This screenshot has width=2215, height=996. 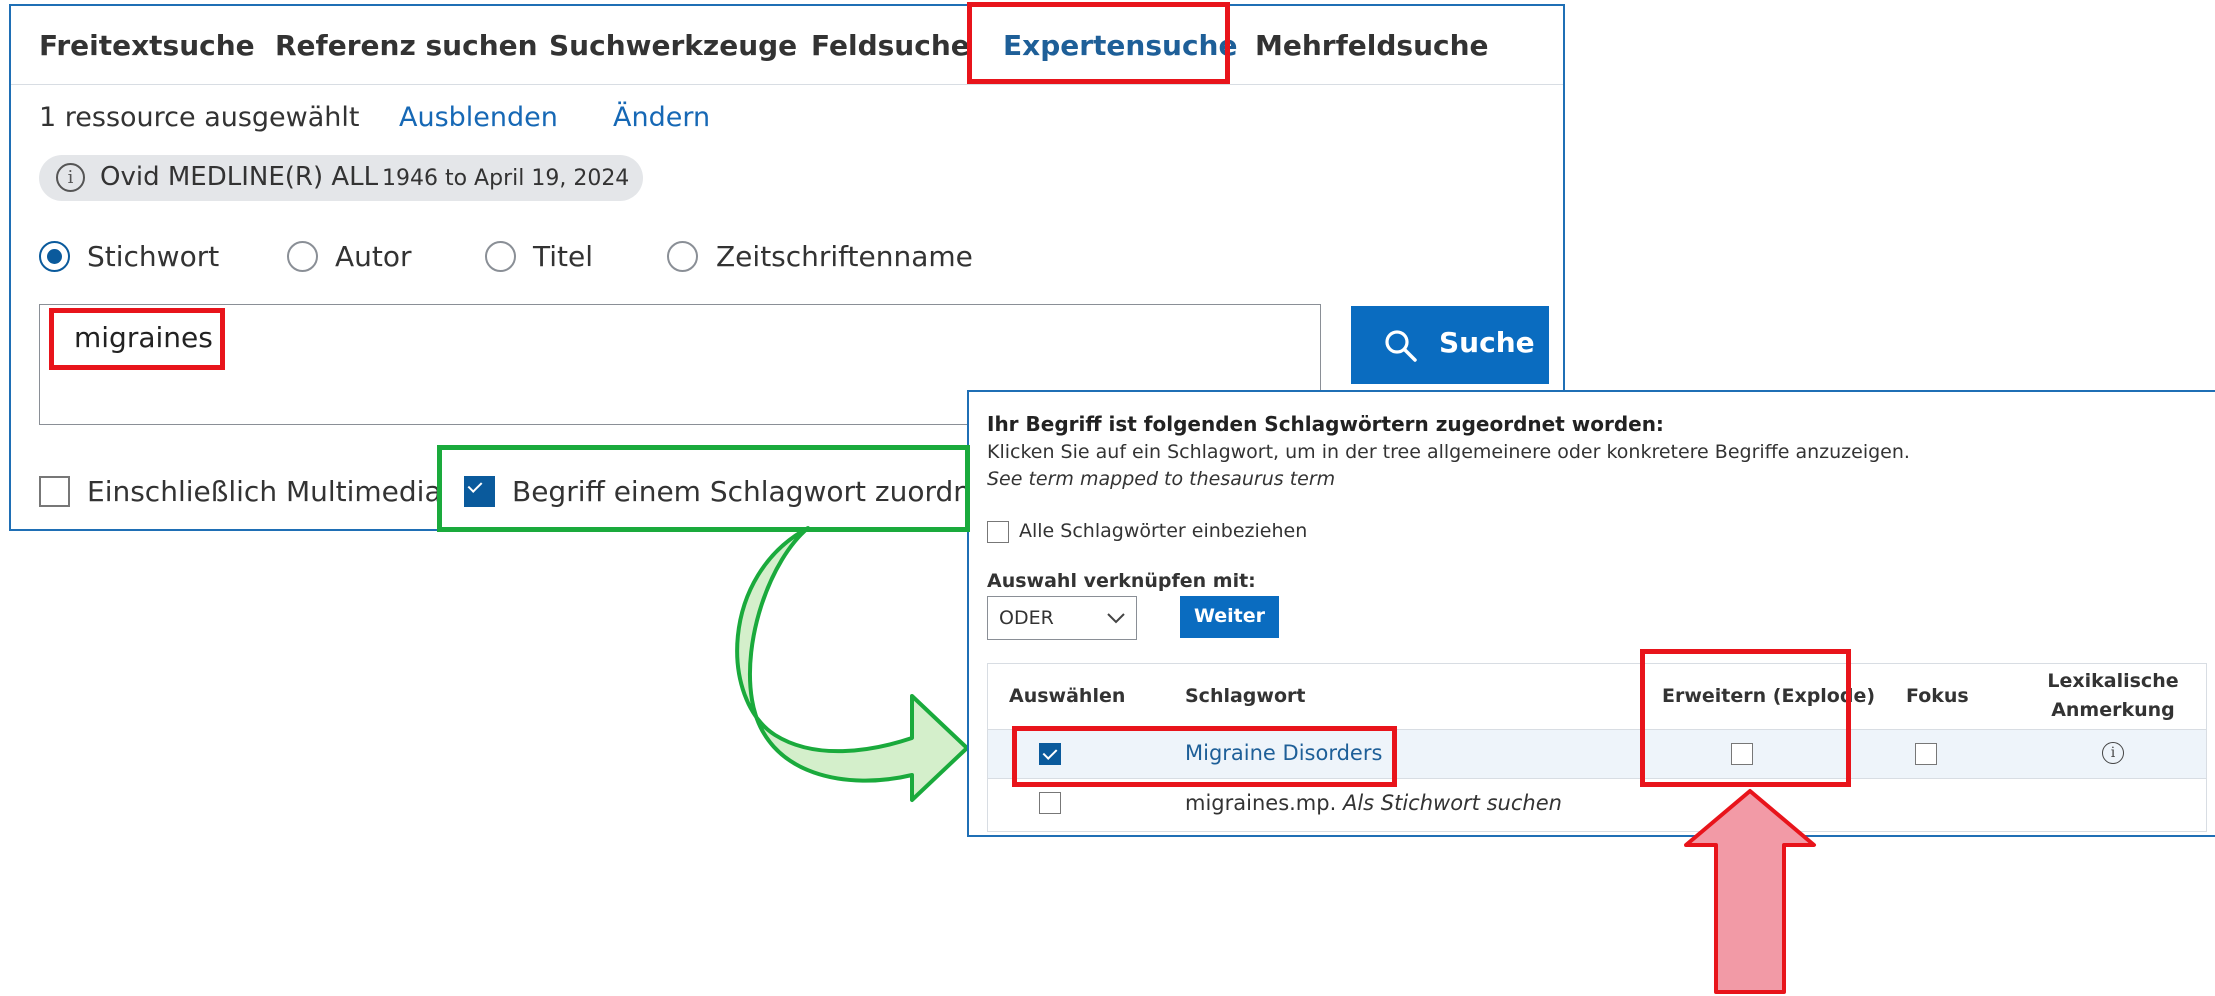 What do you see at coordinates (1163, 531) in the screenshot?
I see `include-all-label: Alle Schlagwörter einbeziehen` at bounding box center [1163, 531].